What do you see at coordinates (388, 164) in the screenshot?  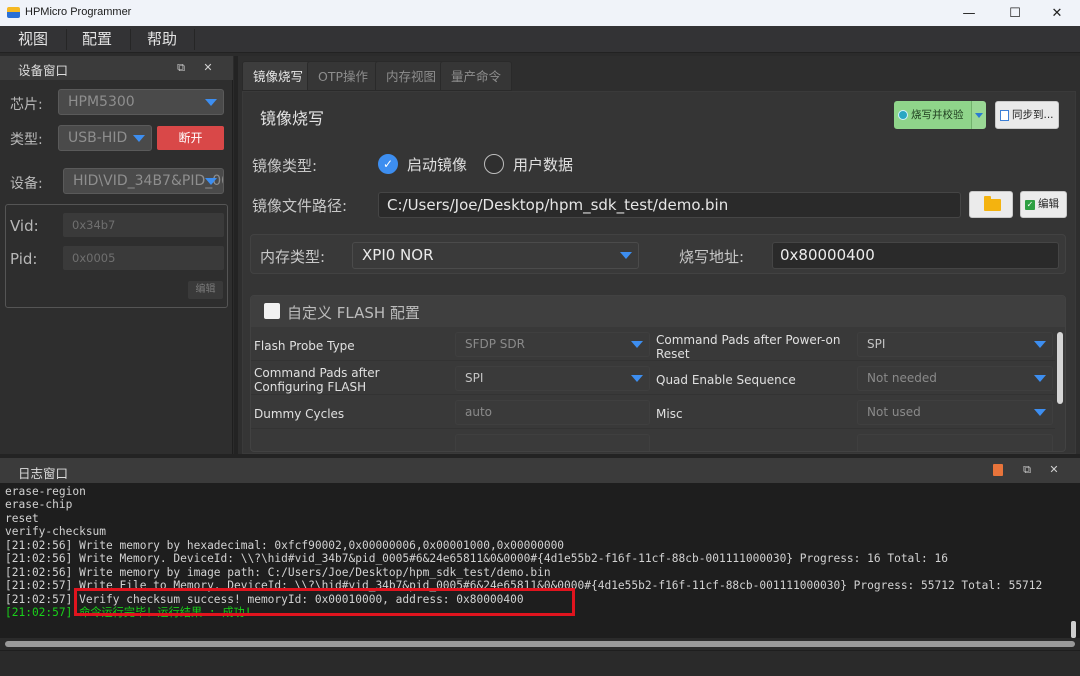 I see `radio-boot-image: ✓` at bounding box center [388, 164].